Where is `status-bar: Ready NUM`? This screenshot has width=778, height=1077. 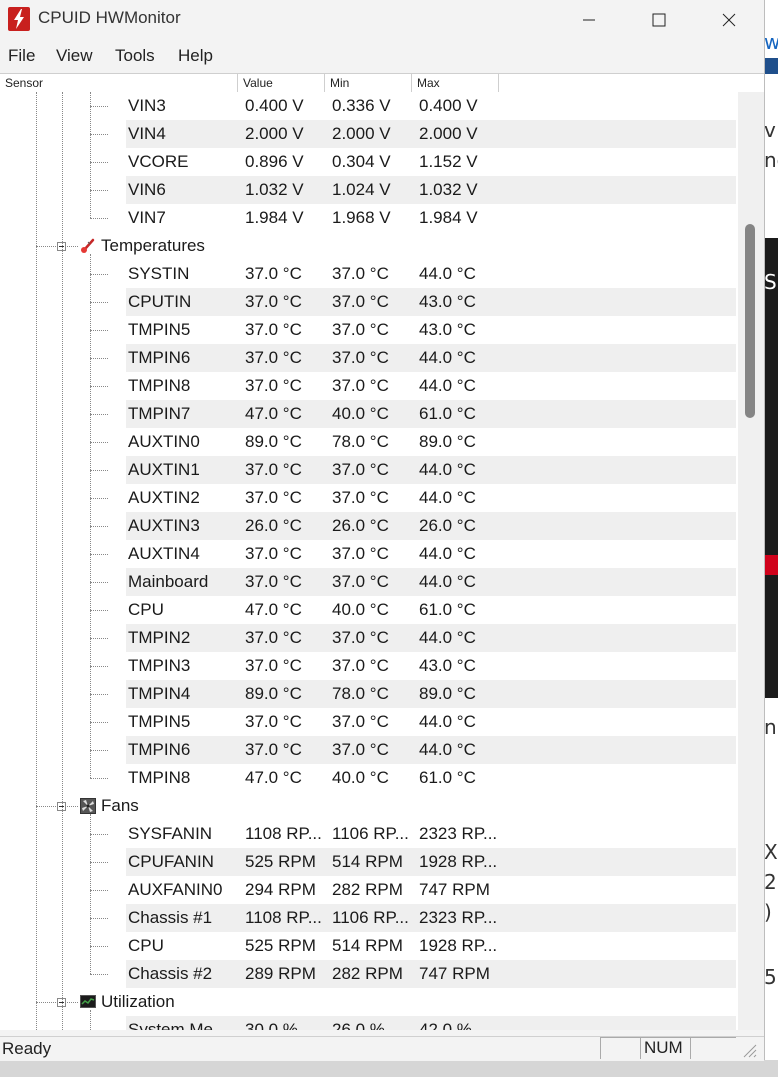
status-bar: Ready NUM is located at coordinates (382, 1048).